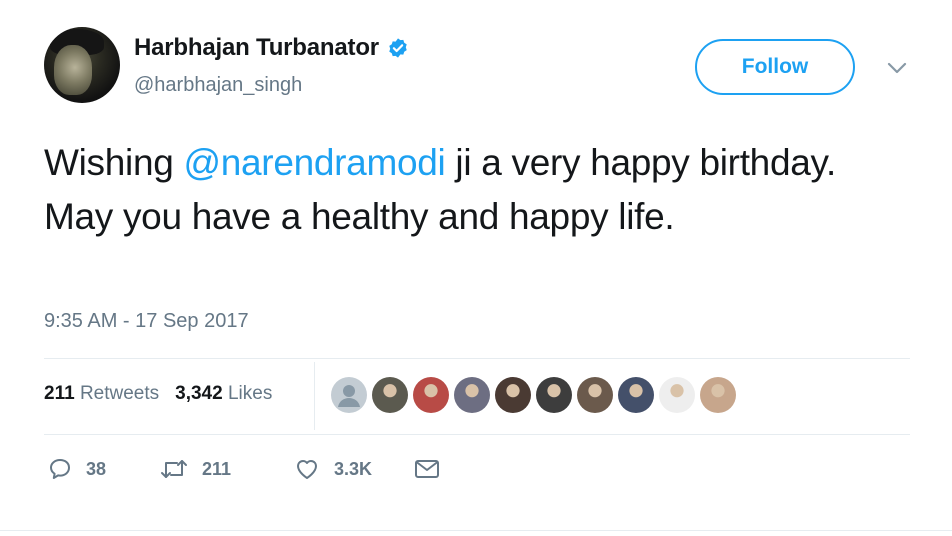 This screenshot has width=952, height=536. What do you see at coordinates (533, 395) in the screenshot?
I see `likers-avatar-row` at bounding box center [533, 395].